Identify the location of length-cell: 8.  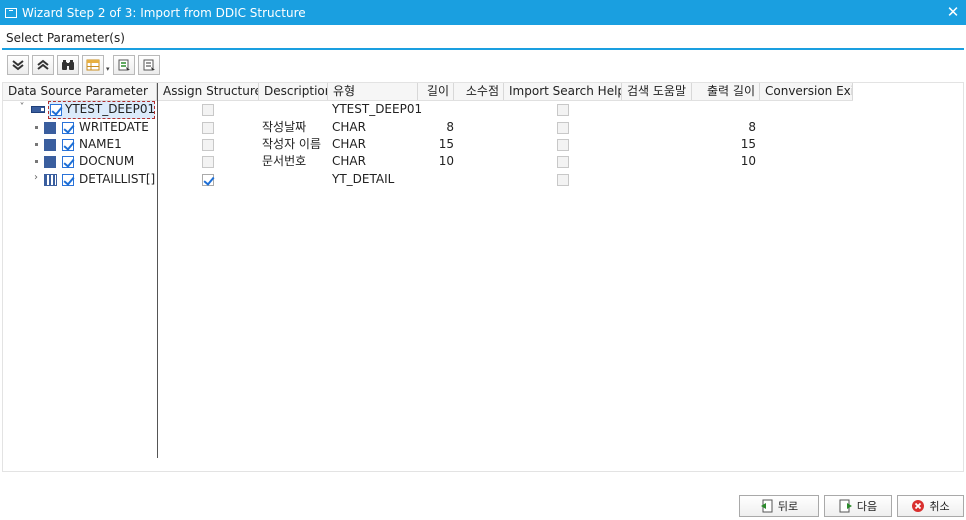
(450, 127).